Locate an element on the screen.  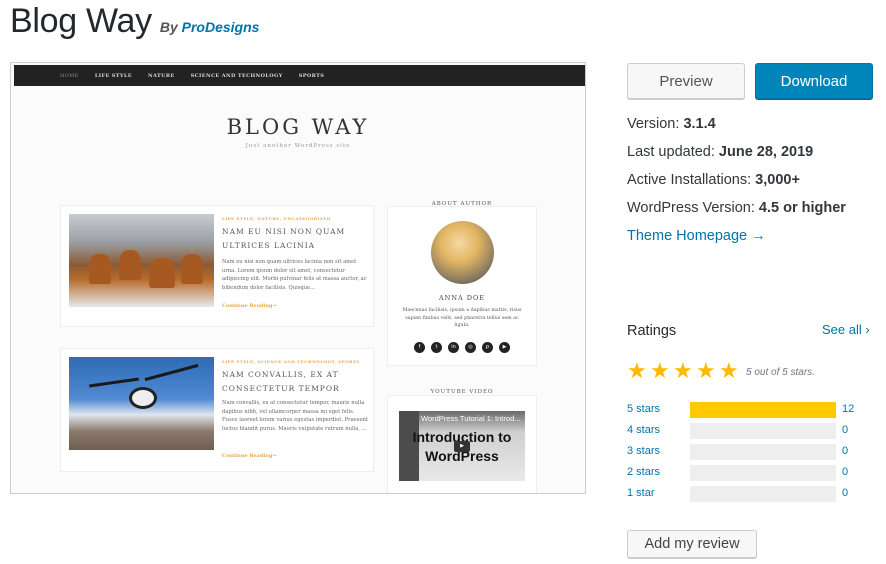
download-button: Download is located at coordinates (814, 81).